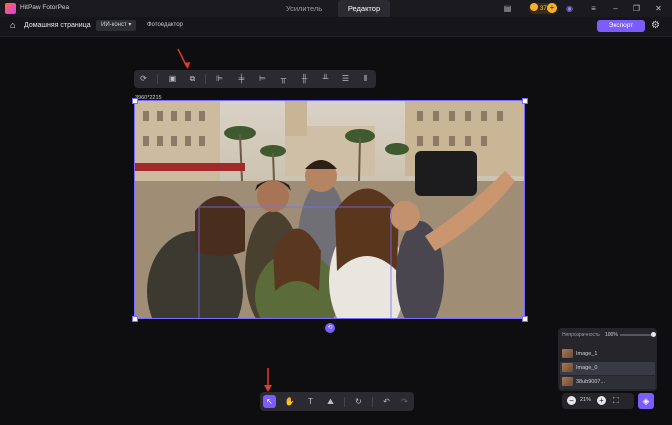 This screenshot has width=672, height=425. What do you see at coordinates (268, 380) in the screenshot?
I see `pointer-arrow-bottom` at bounding box center [268, 380].